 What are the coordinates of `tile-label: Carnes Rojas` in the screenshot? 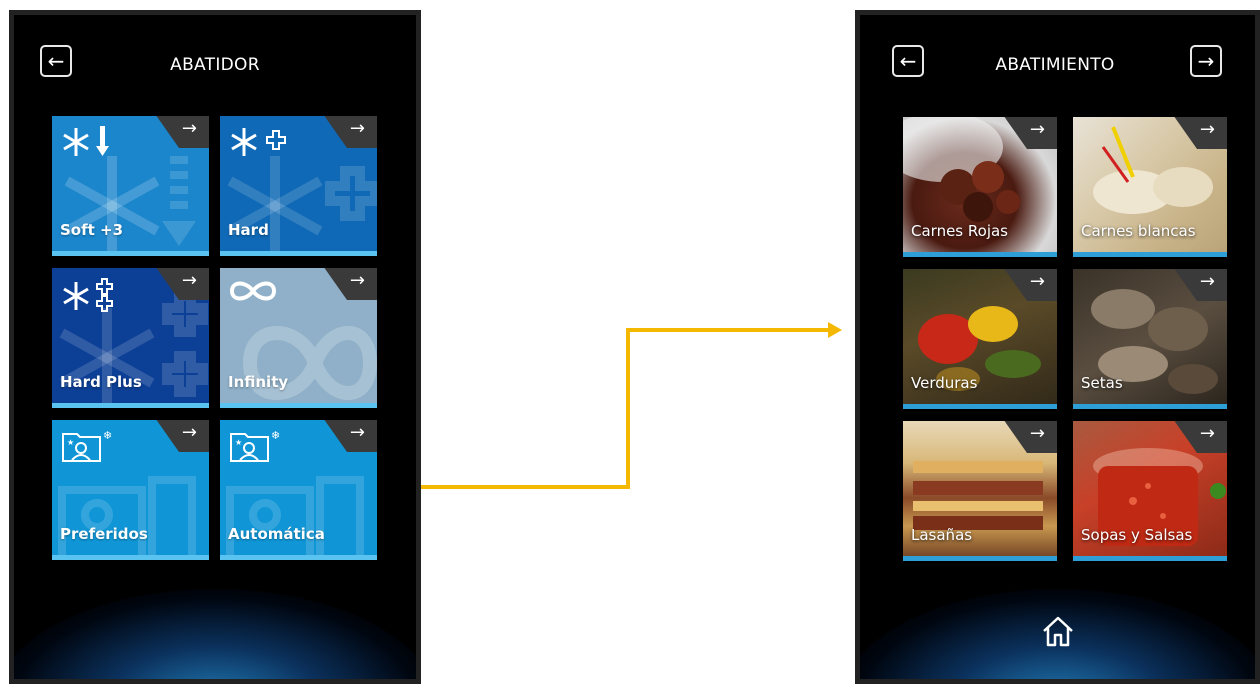 It's located at (959, 231).